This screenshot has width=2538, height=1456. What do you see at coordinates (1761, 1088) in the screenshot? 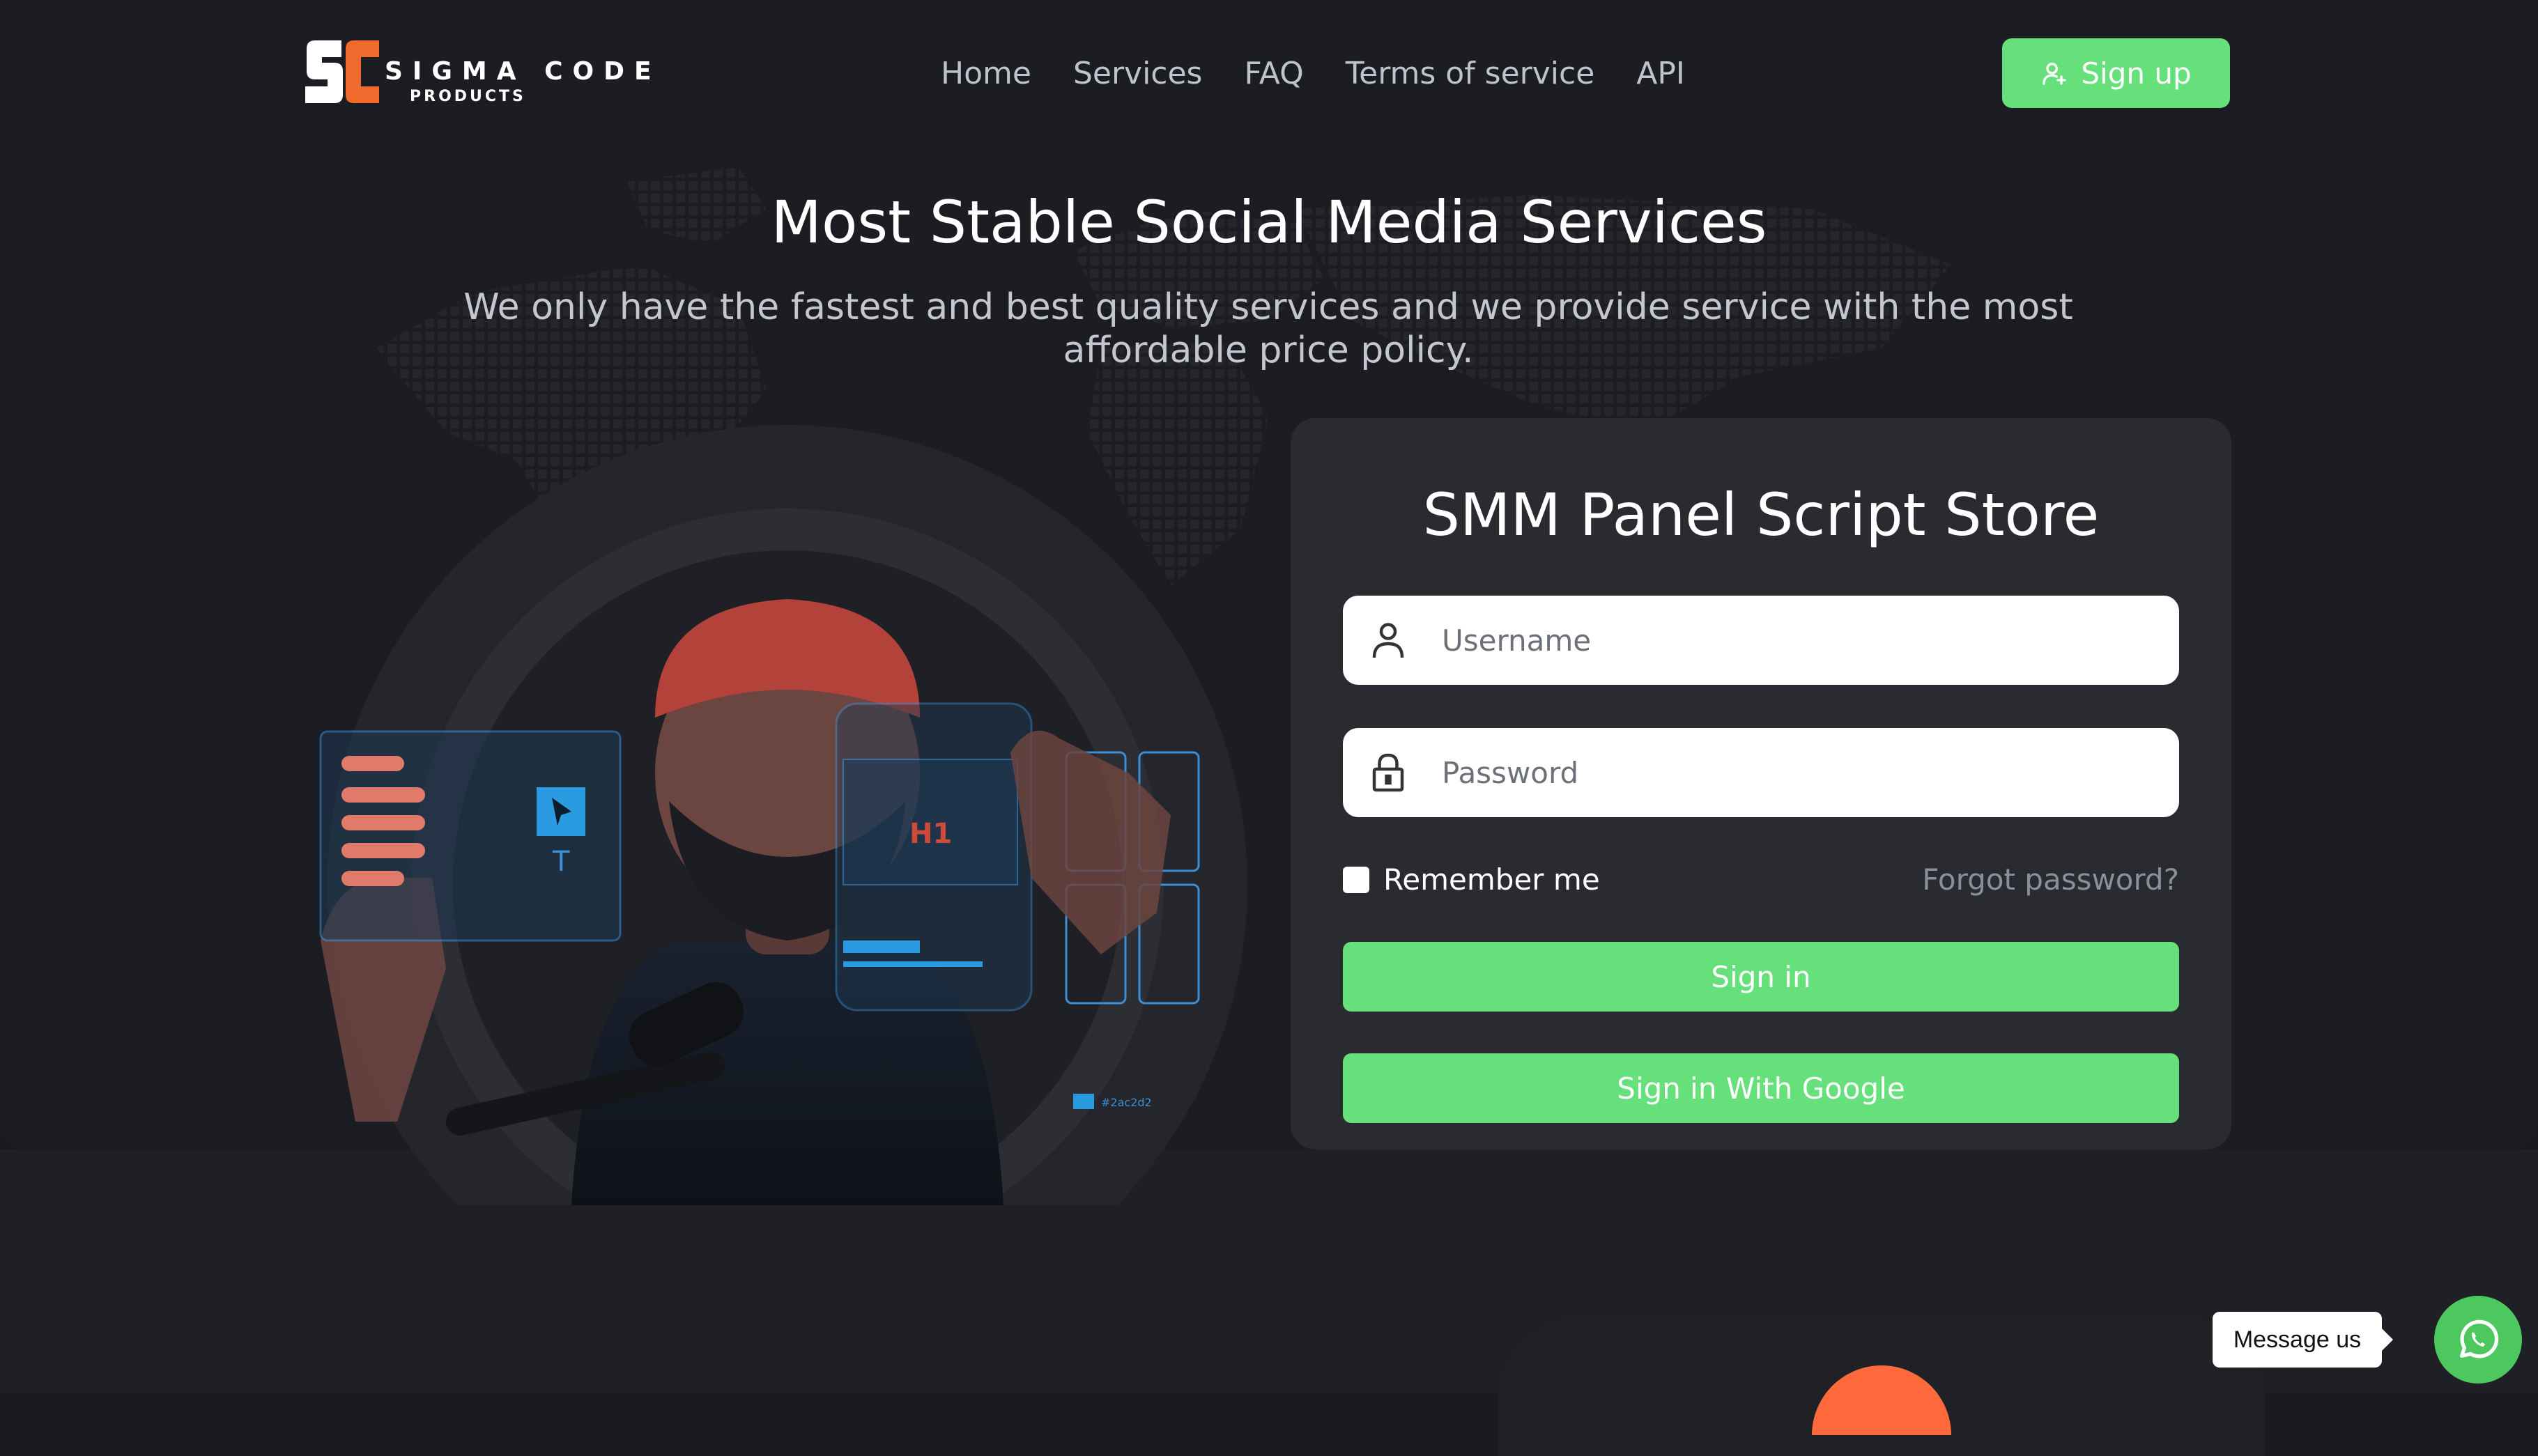
I see `google-sign-in-button: Sign in With Google` at bounding box center [1761, 1088].